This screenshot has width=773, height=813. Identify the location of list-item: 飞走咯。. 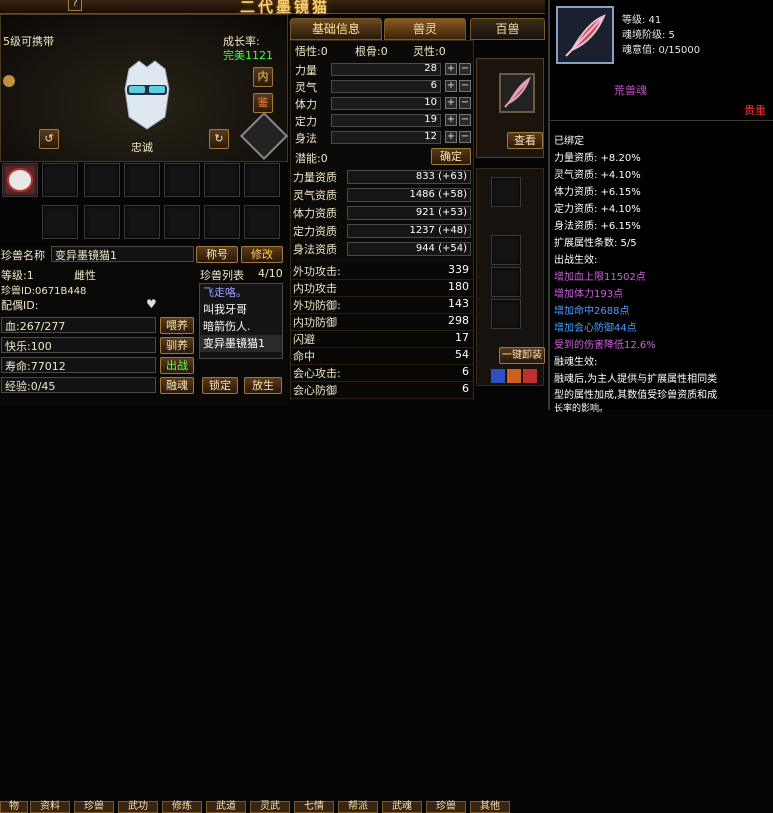
(241, 292).